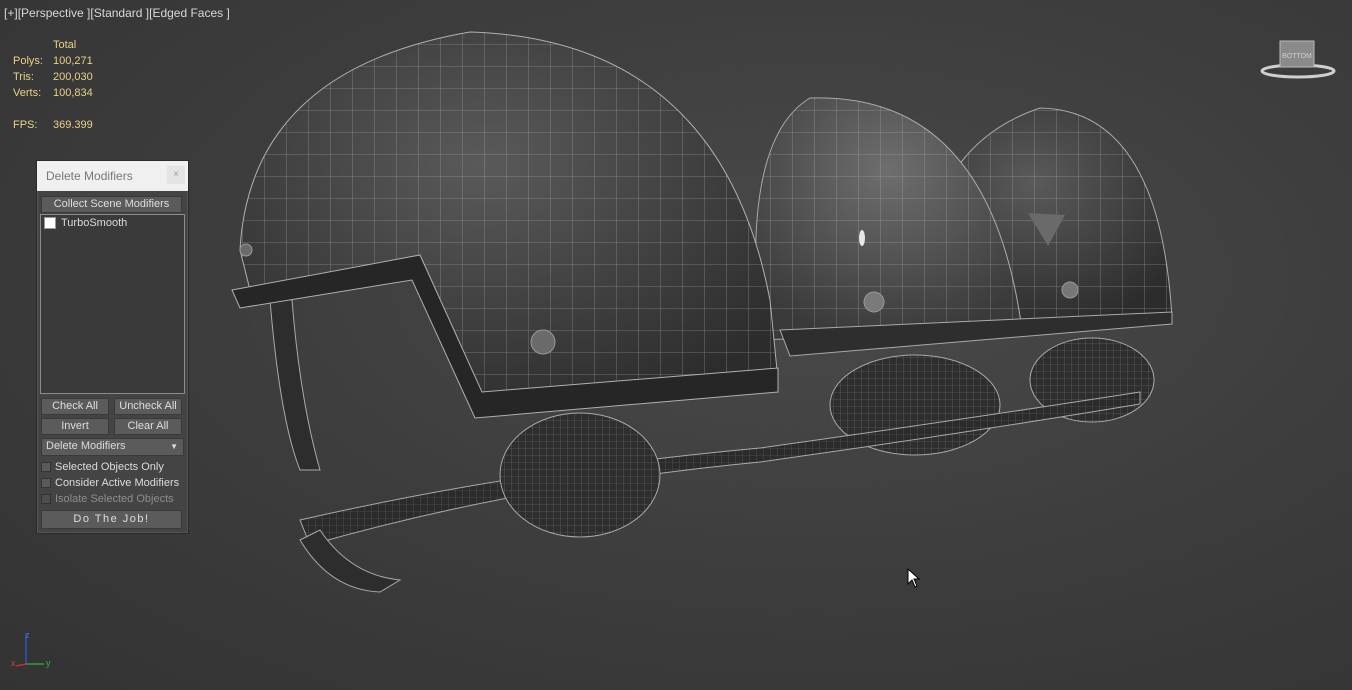 The height and width of the screenshot is (690, 1352). What do you see at coordinates (119, 13) in the screenshot?
I see `viewport-standard-menu: [Standard ]` at bounding box center [119, 13].